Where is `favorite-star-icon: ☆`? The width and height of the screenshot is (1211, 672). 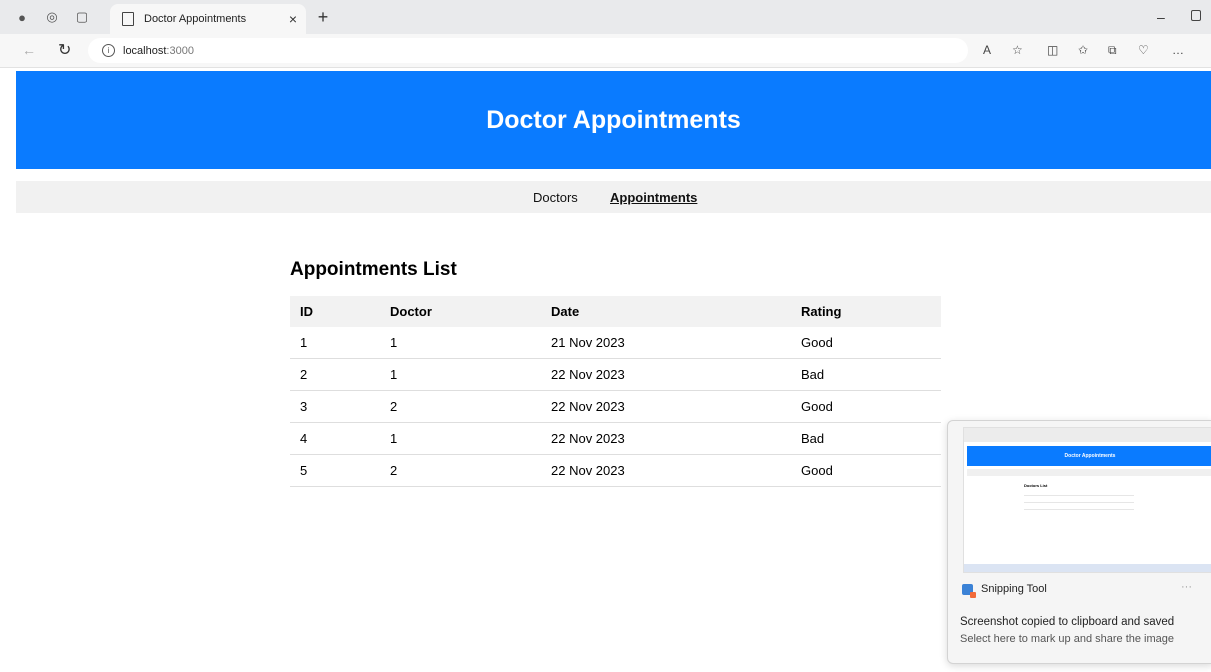
favorite-star-icon: ☆ is located at coordinates (1017, 50).